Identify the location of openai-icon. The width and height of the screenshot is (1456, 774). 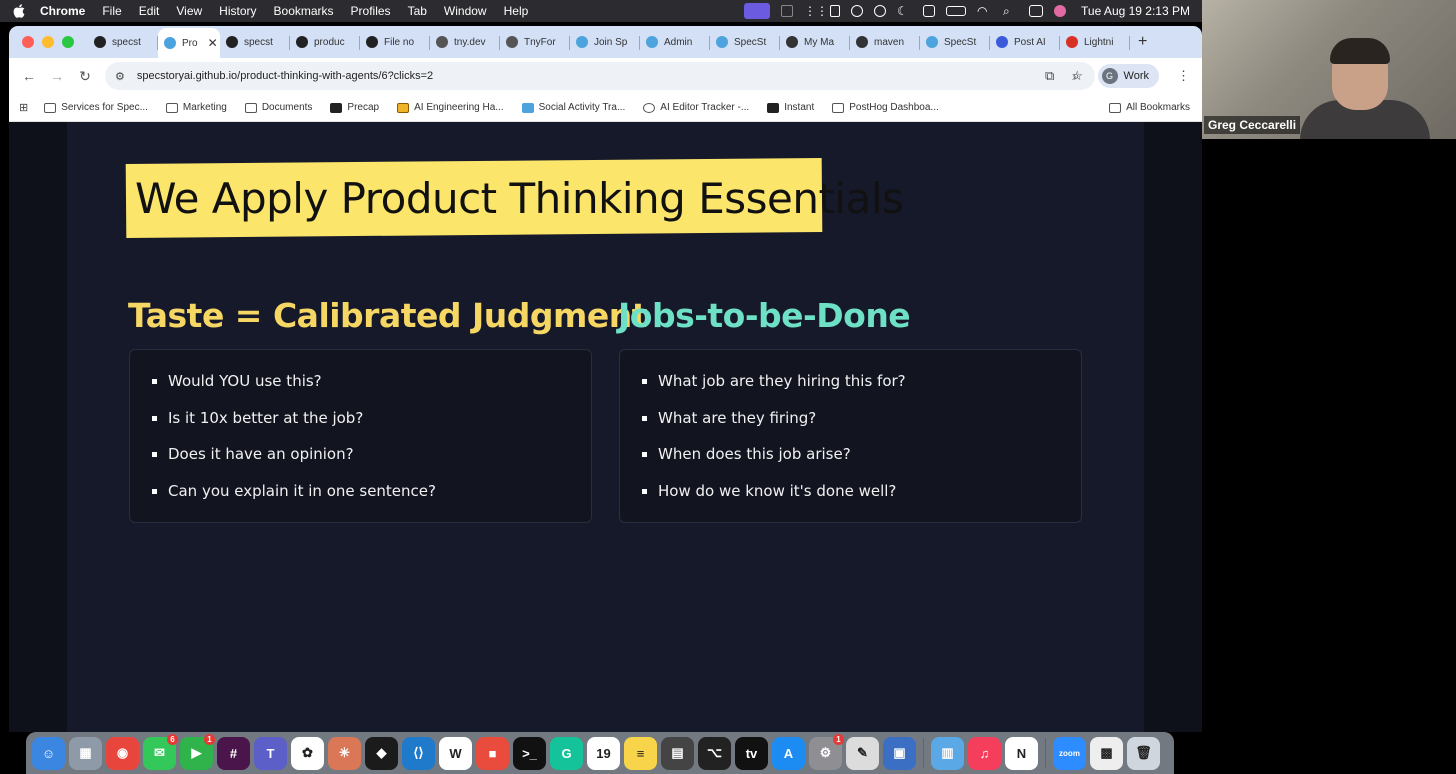
(857, 11).